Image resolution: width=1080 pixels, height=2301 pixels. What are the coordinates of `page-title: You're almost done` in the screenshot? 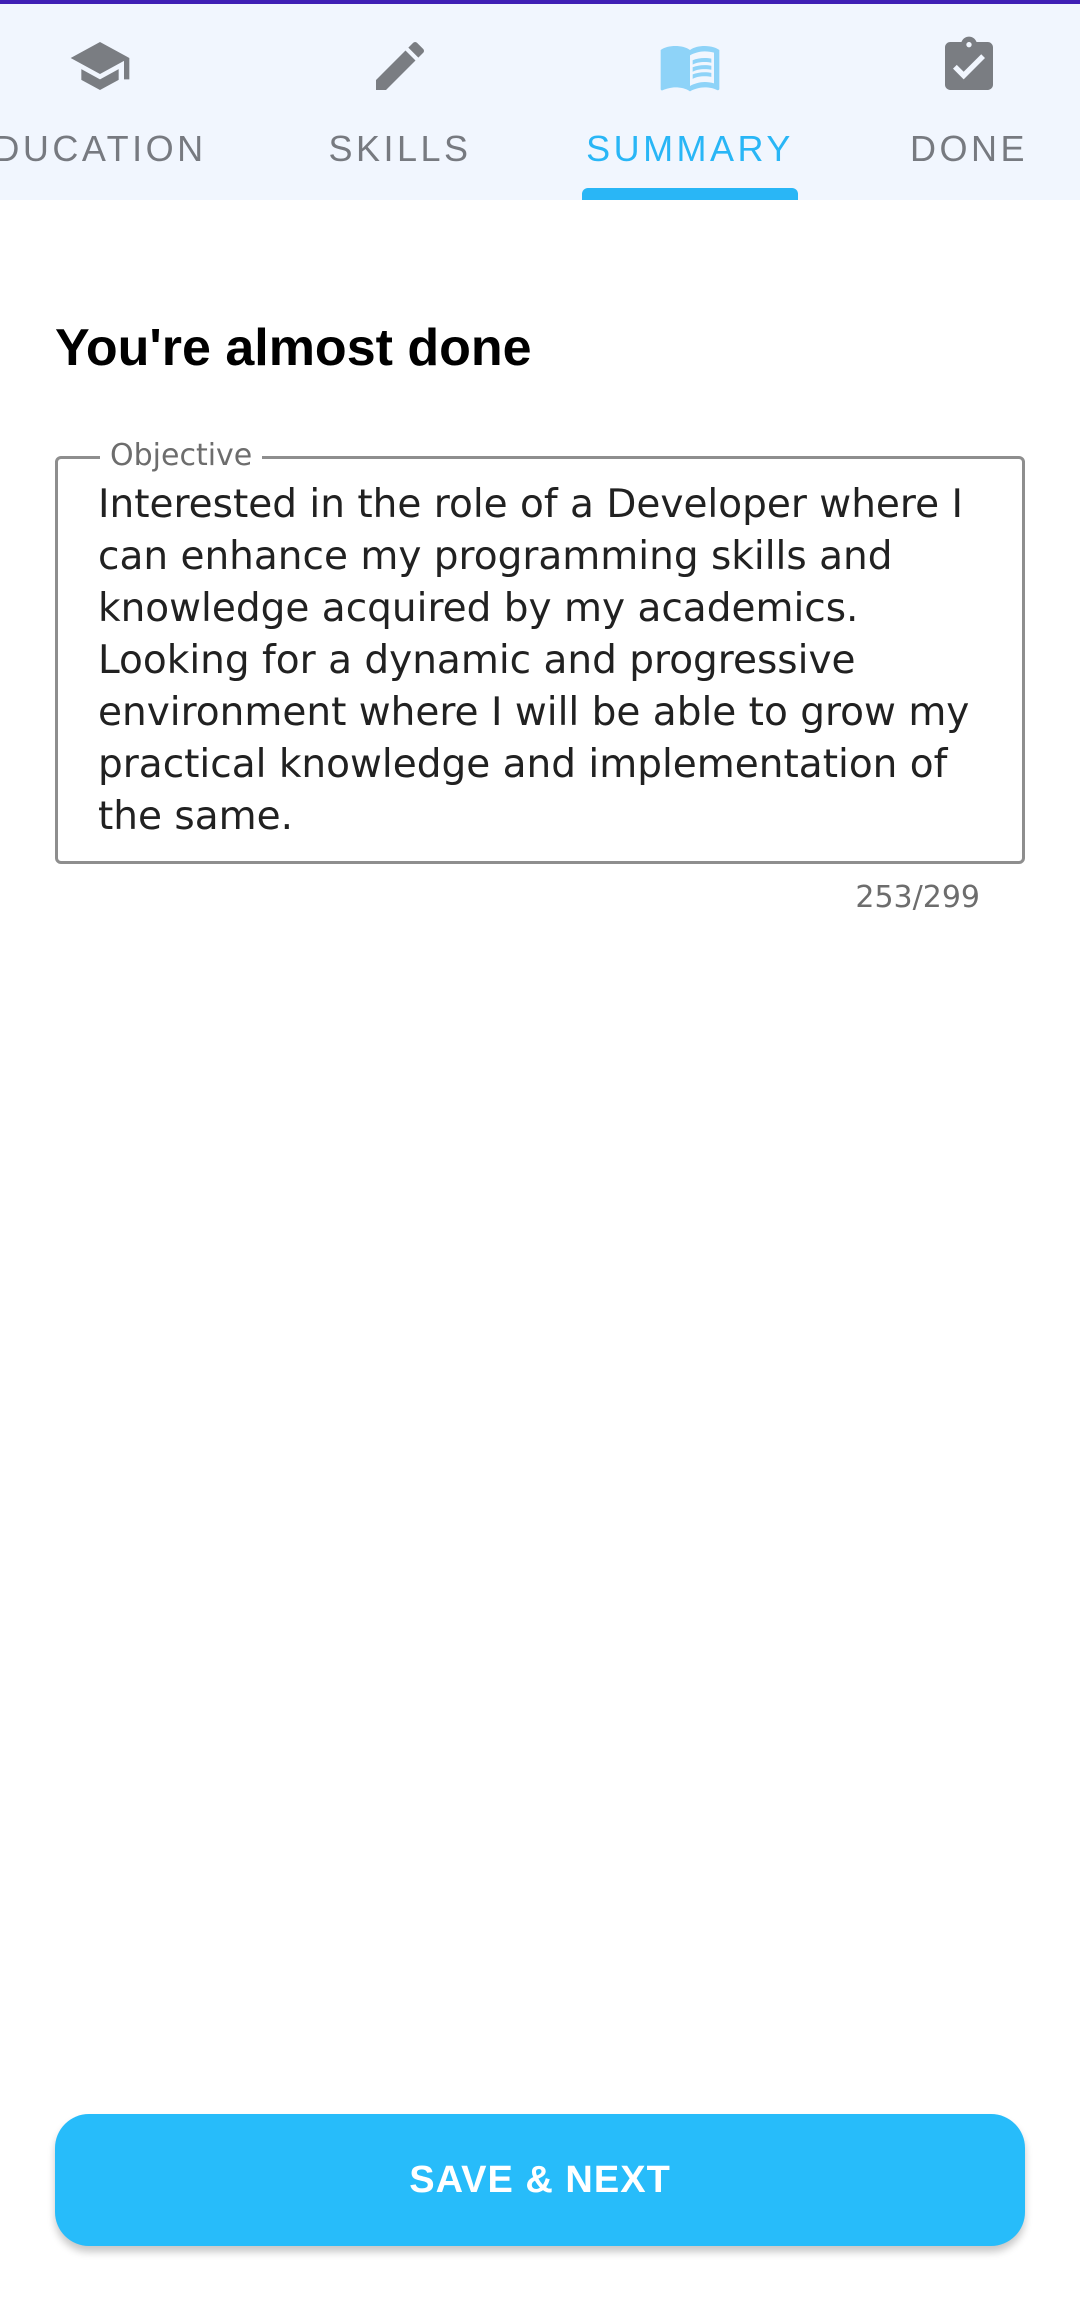 It's located at (293, 348).